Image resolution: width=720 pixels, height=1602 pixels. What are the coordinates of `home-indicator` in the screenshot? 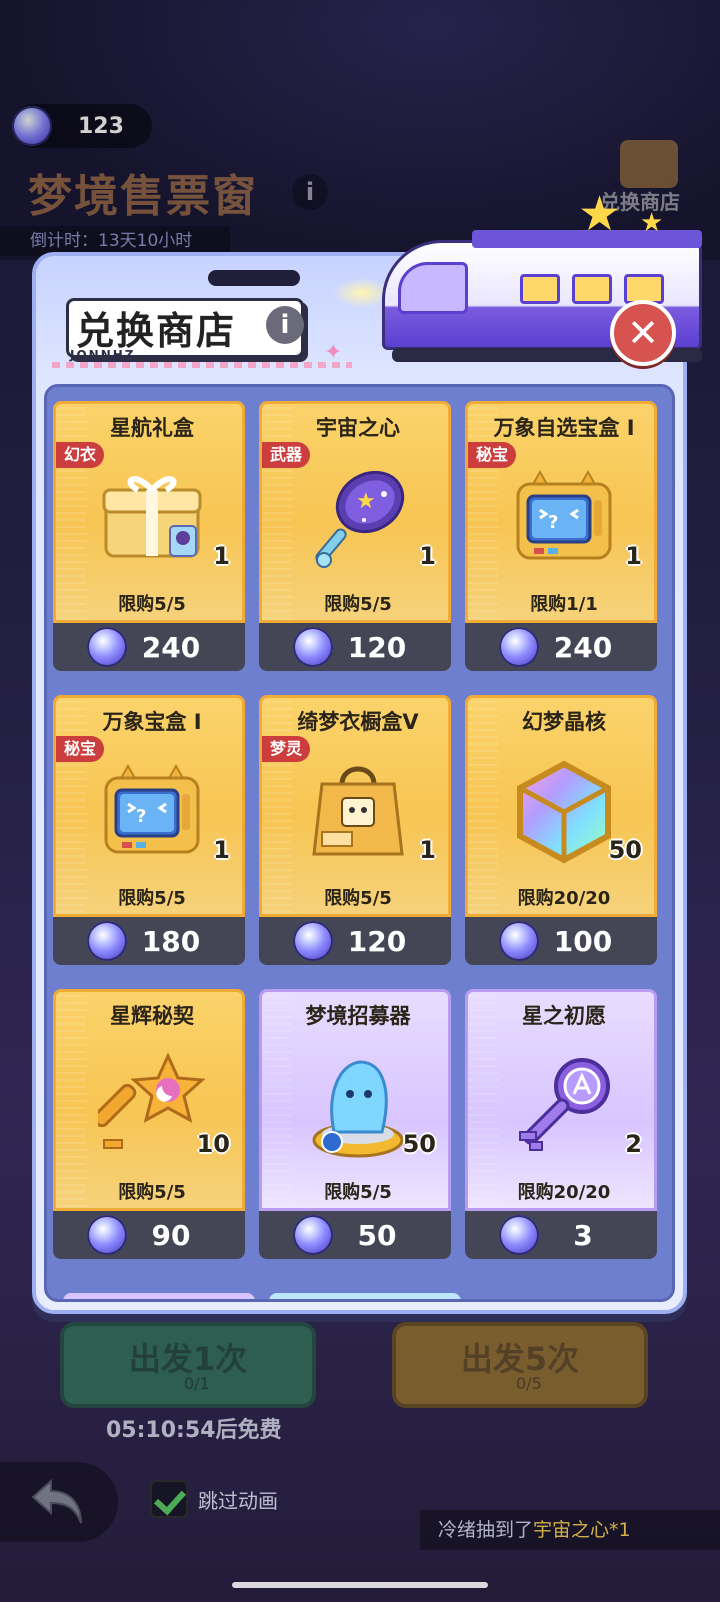 It's located at (360, 1585).